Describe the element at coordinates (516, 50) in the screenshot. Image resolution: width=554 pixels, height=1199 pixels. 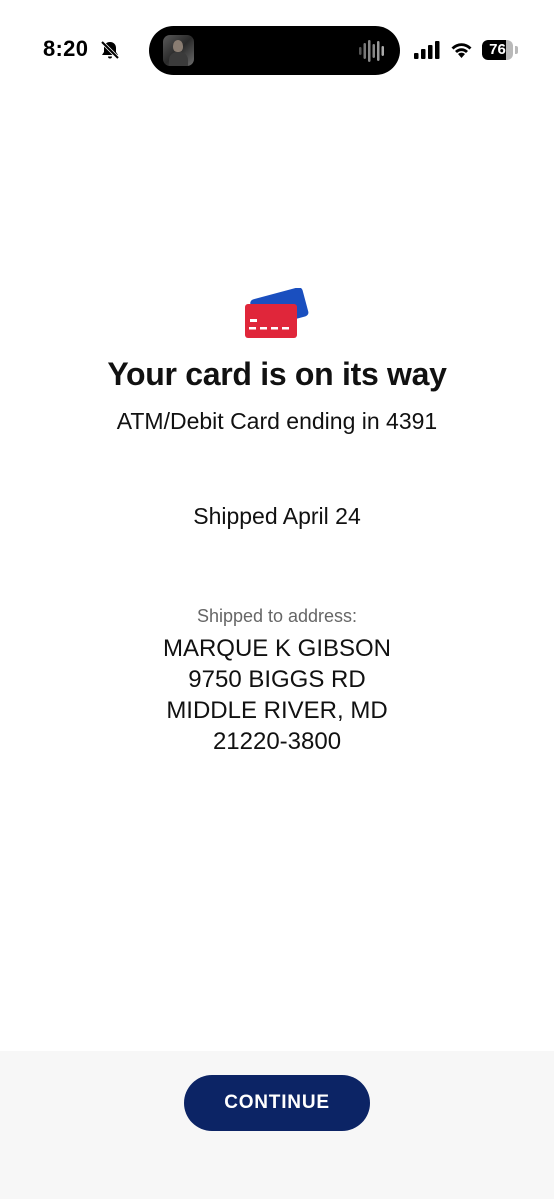
I see `battery-nub` at that location.